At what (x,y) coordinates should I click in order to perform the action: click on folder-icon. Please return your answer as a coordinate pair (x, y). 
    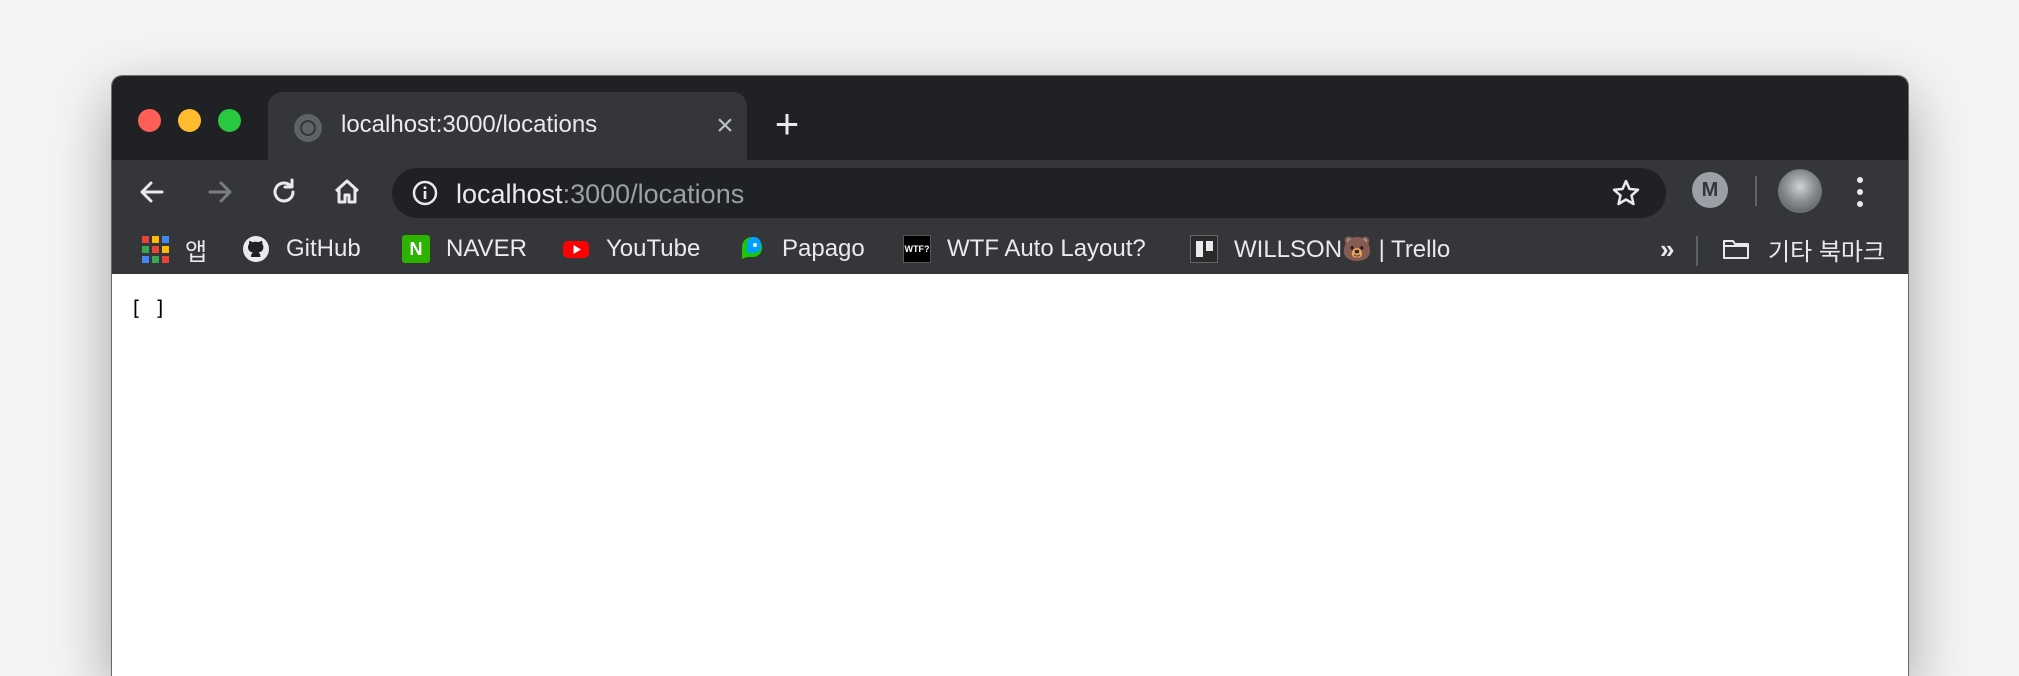
    Looking at the image, I should click on (1736, 249).